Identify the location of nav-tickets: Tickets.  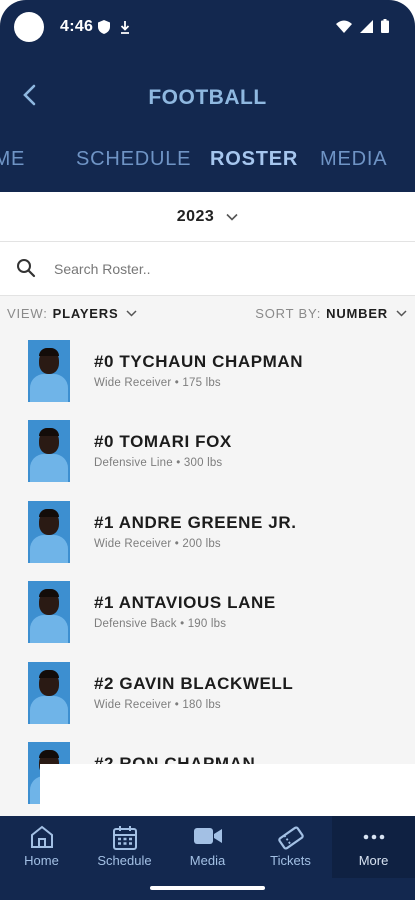
(290, 847).